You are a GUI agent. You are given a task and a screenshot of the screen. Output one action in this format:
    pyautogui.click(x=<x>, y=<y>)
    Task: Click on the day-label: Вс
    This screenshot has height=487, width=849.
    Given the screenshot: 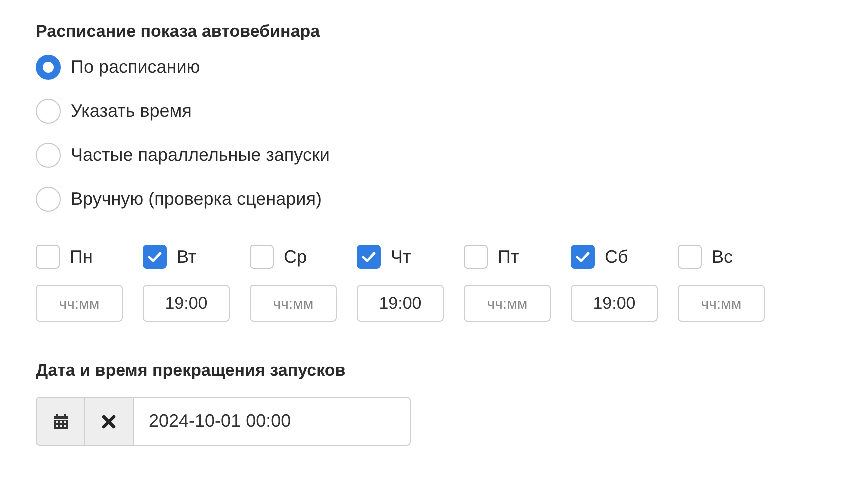 What is the action you would take?
    pyautogui.click(x=723, y=257)
    